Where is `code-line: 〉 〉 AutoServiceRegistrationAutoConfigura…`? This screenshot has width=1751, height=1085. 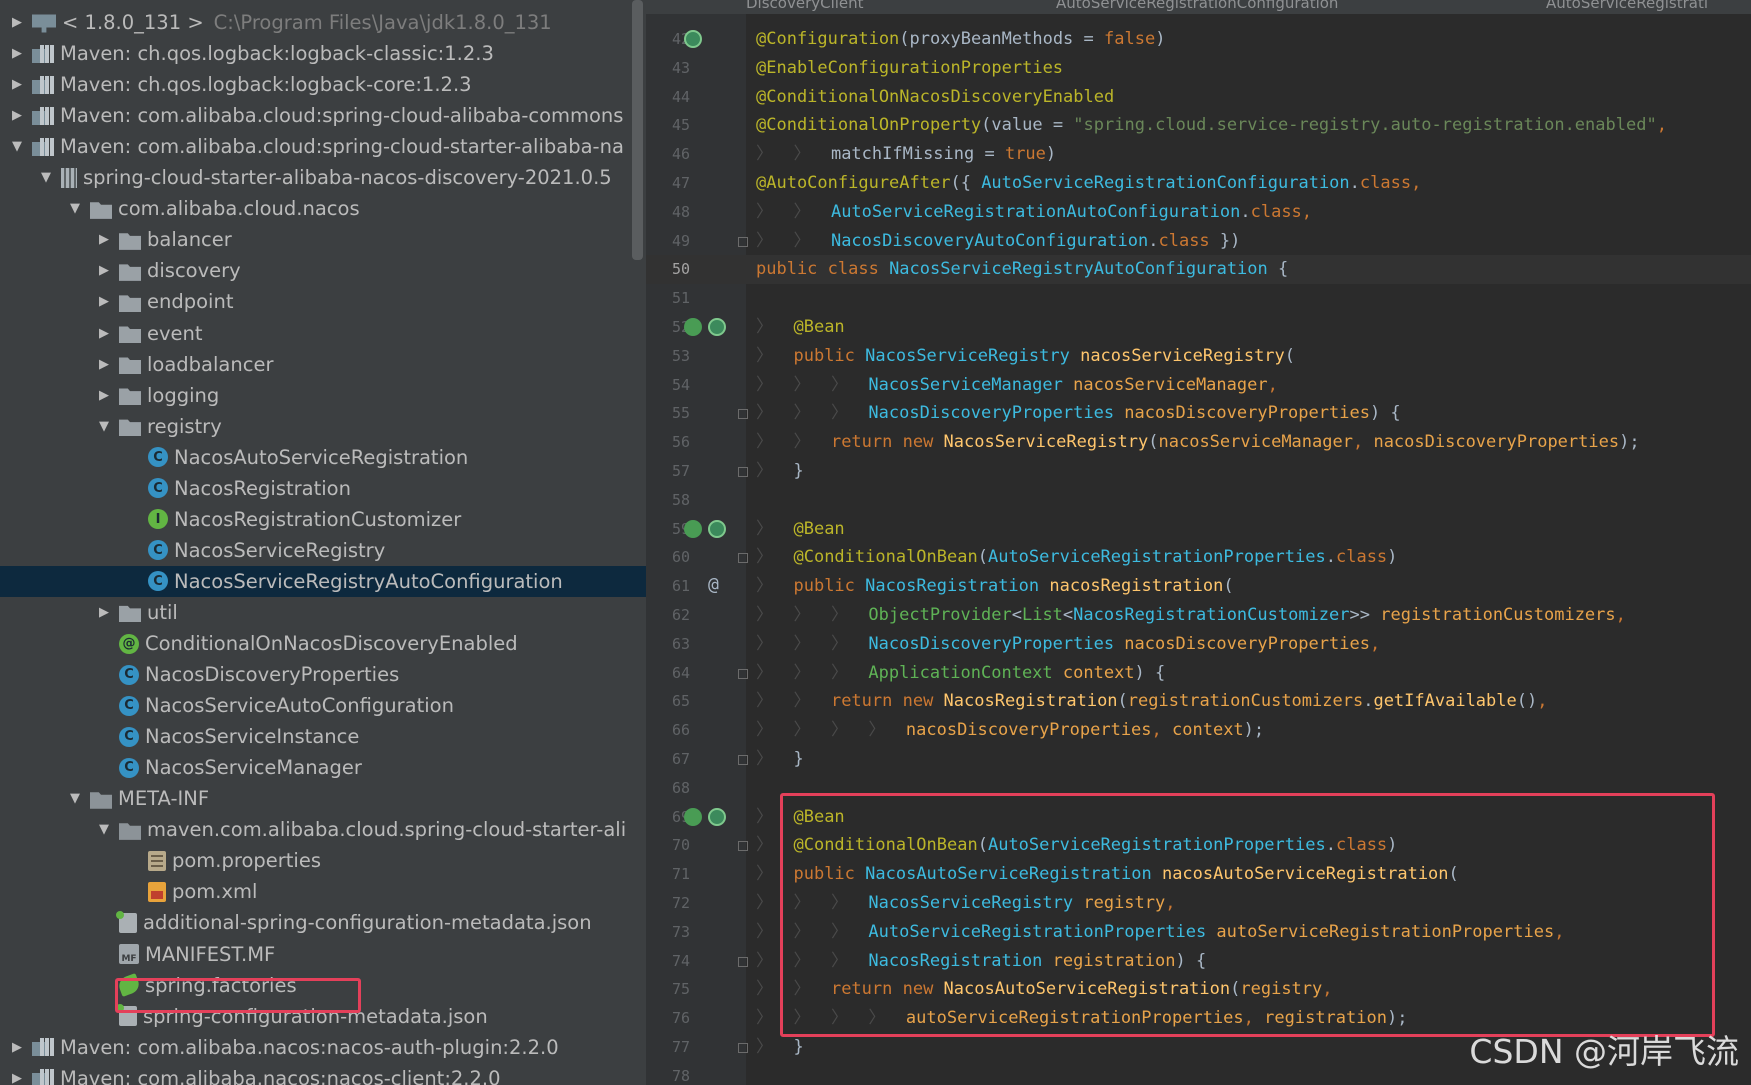 code-line: 〉 〉 AutoServiceRegistrationAutoConfigura… is located at coordinates (1034, 212).